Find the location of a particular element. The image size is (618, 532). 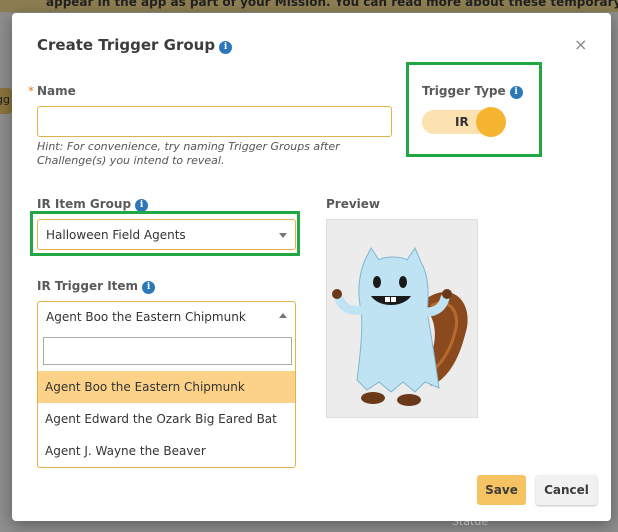

preview-image-frame is located at coordinates (402, 318).